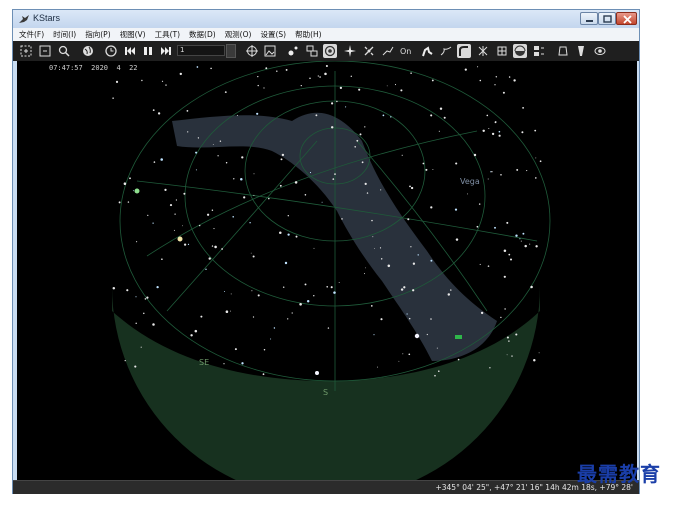 Image resolution: width=699 pixels, height=506 pixels. Describe the element at coordinates (312, 51) in the screenshot. I see `deep-sky-toggle-icon` at that location.